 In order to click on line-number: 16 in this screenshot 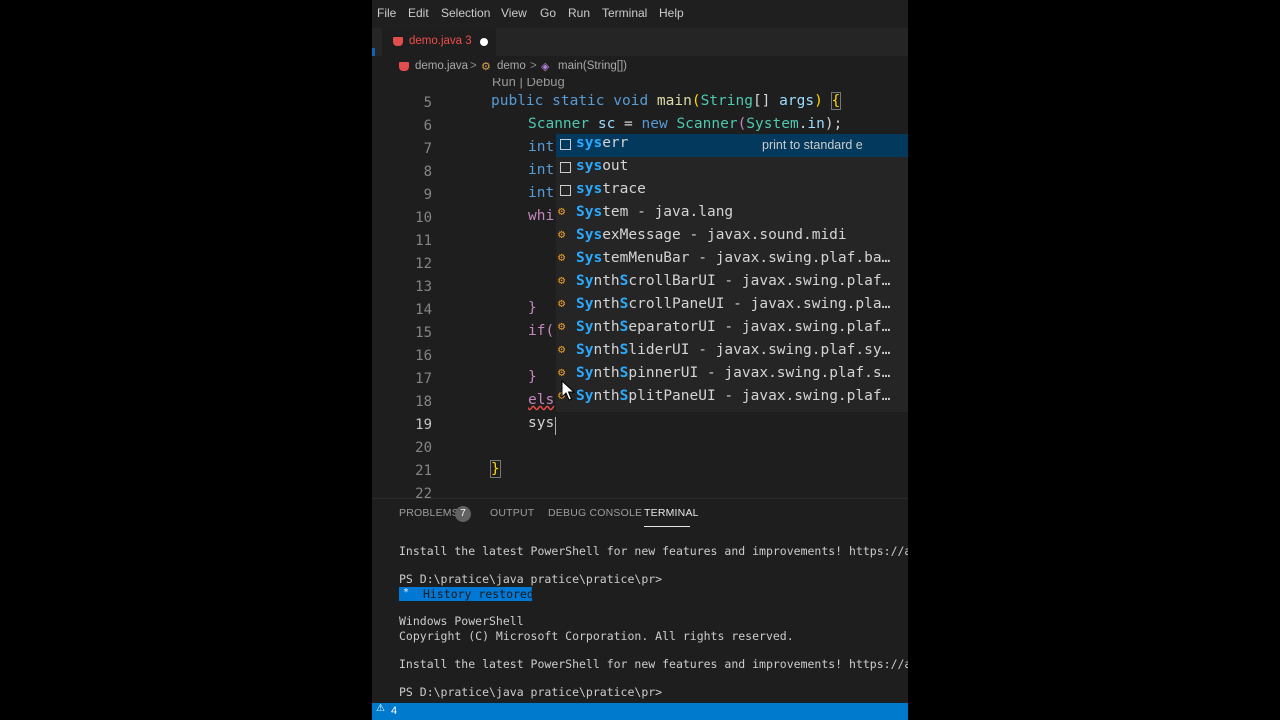, I will do `click(423, 356)`.